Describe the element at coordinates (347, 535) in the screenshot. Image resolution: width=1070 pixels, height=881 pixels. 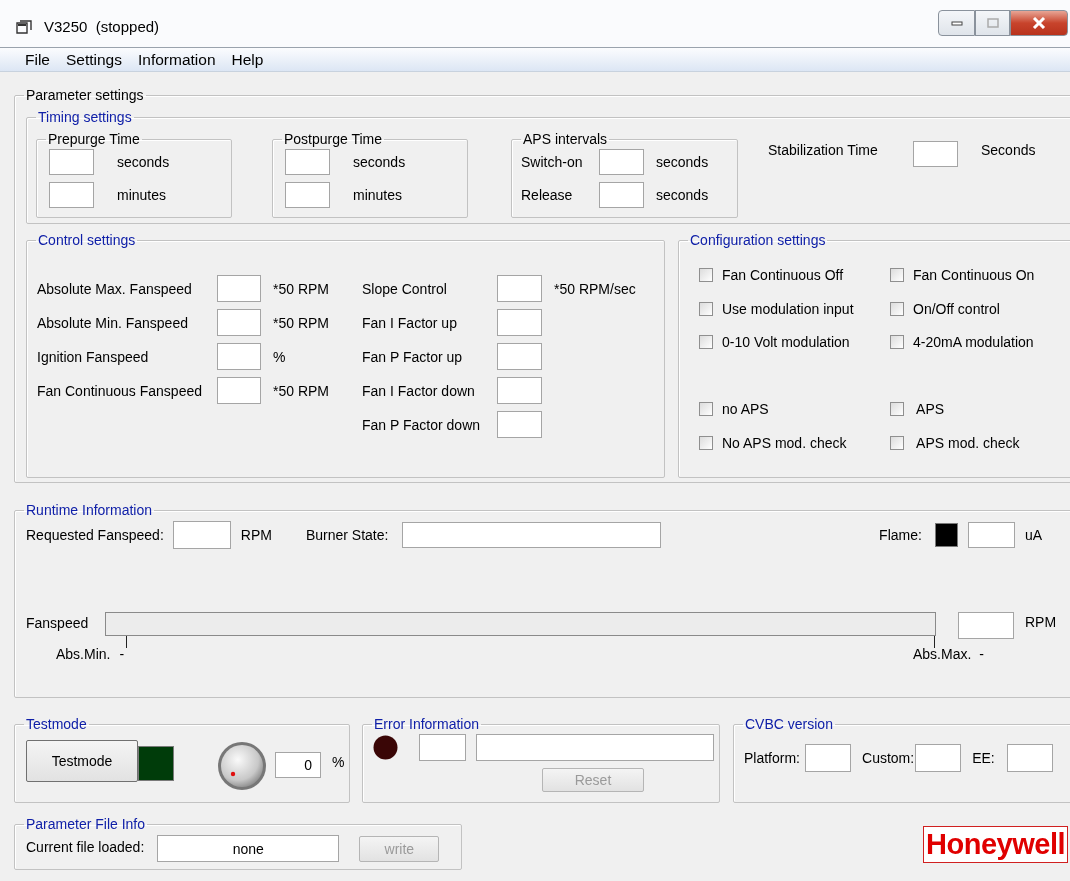
I see `field-label: Burner State:` at that location.